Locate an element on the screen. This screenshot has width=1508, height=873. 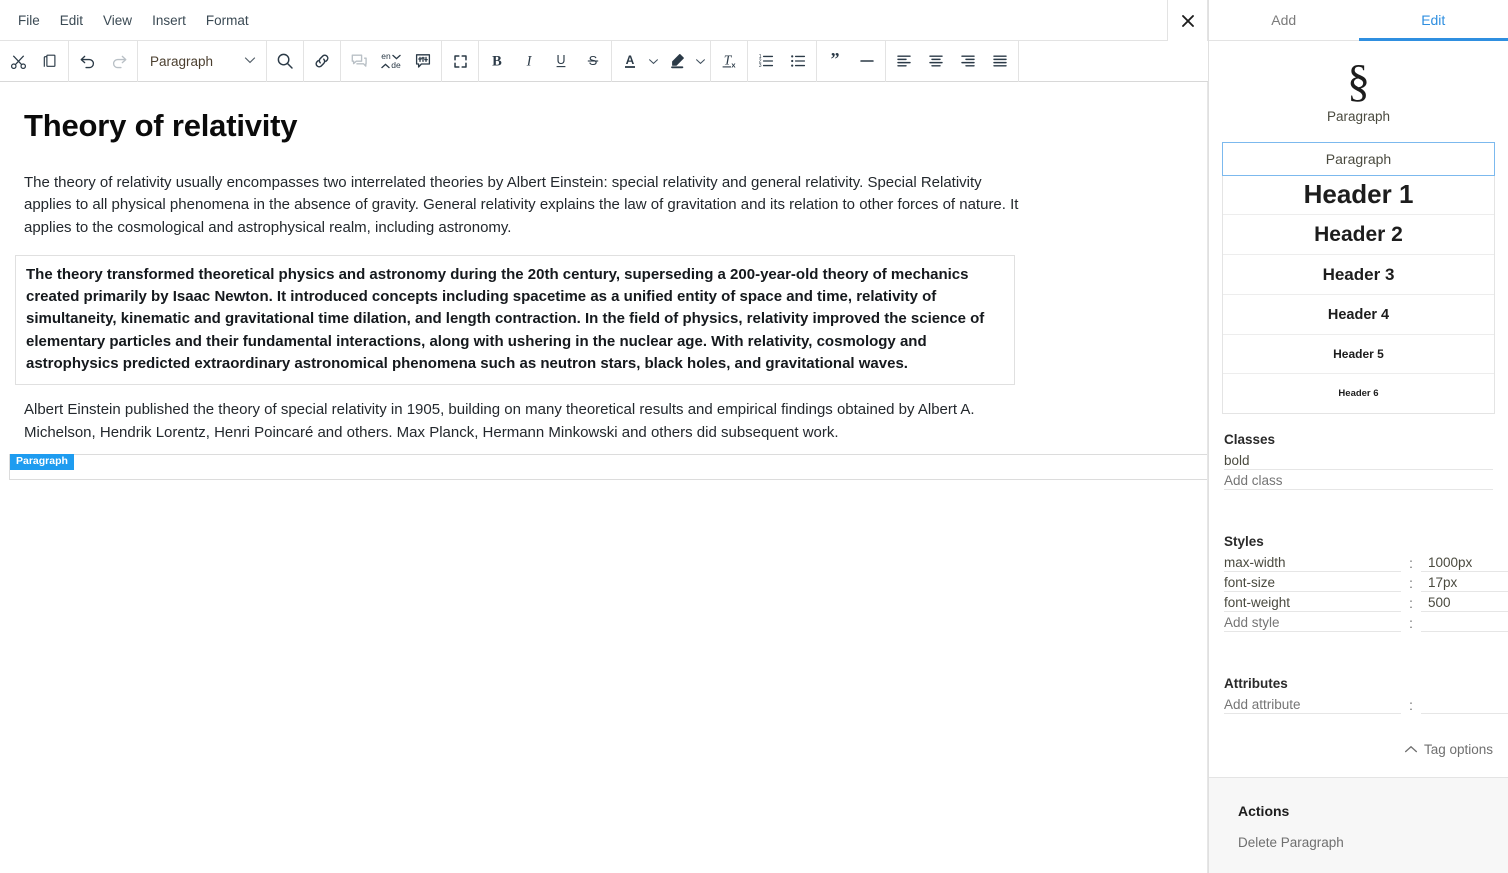
close-button is located at coordinates (1187, 20).